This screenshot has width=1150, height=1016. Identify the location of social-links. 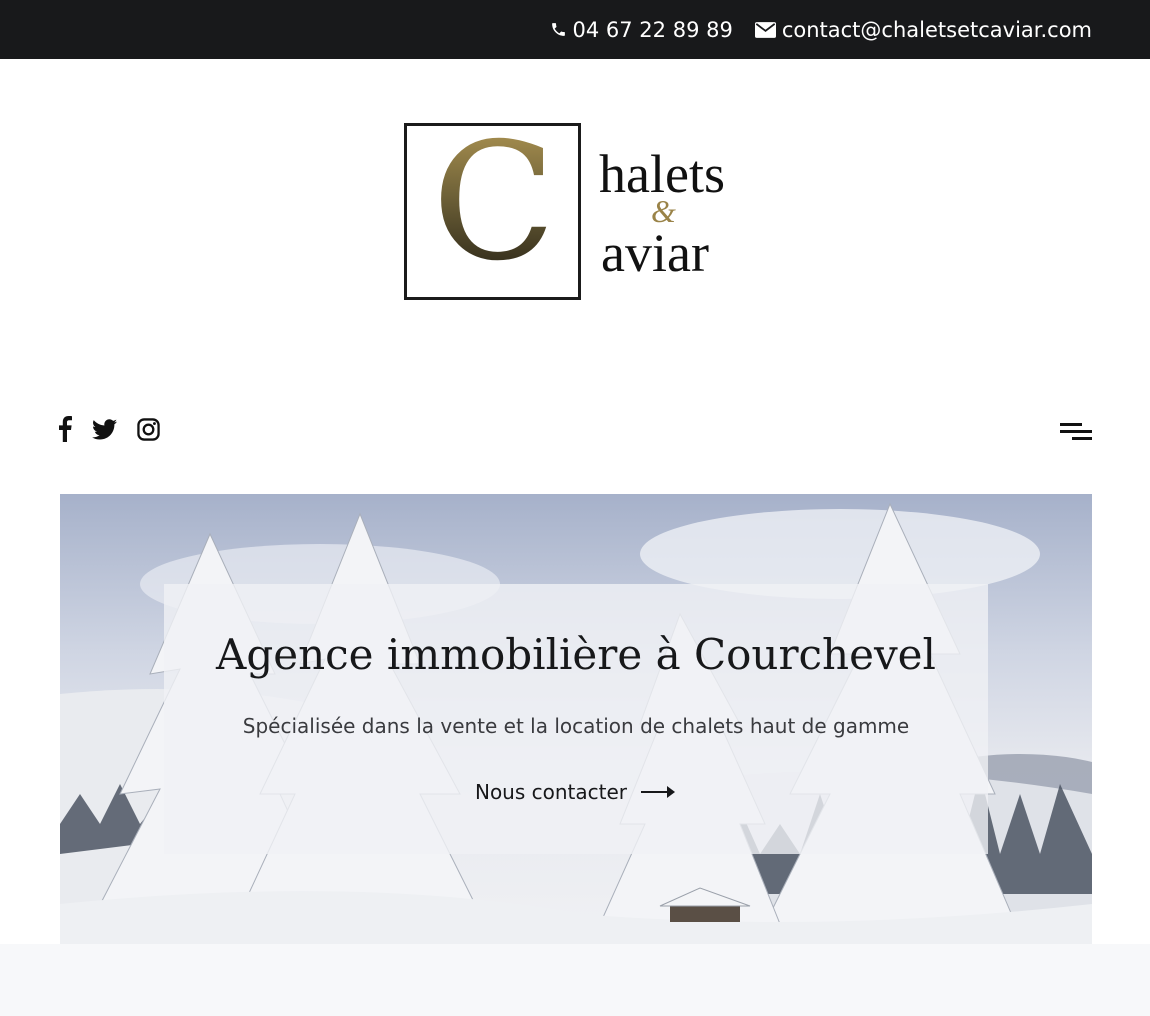
(109, 431).